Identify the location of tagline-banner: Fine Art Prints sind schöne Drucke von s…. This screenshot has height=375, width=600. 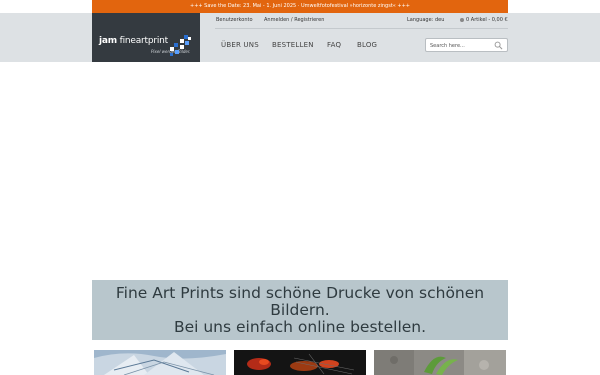
(300, 310).